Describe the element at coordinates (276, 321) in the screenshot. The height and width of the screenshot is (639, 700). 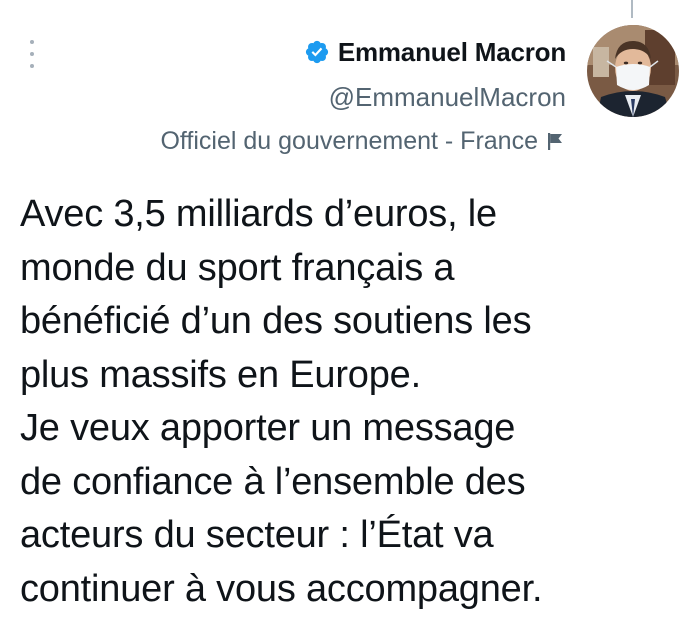
I see `tweet-text-line: bénéficié d’un des soutiens les` at that location.